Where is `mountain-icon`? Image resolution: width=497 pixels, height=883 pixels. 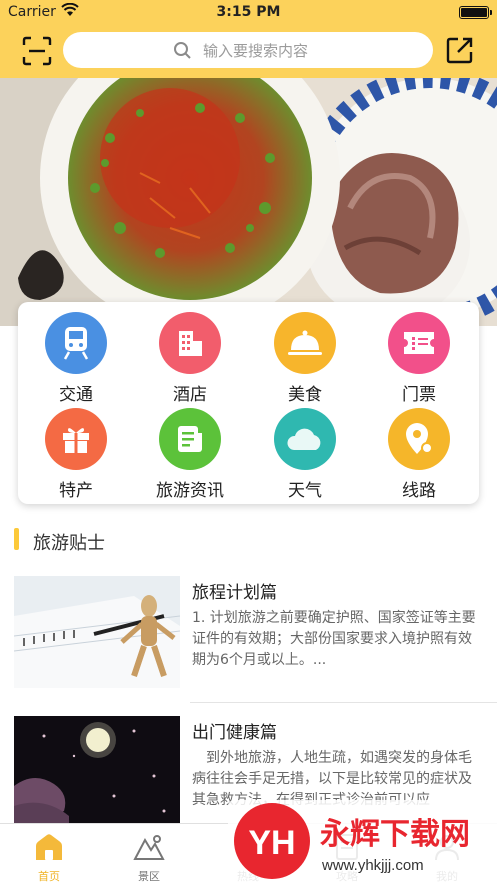
mountain-icon is located at coordinates (149, 847).